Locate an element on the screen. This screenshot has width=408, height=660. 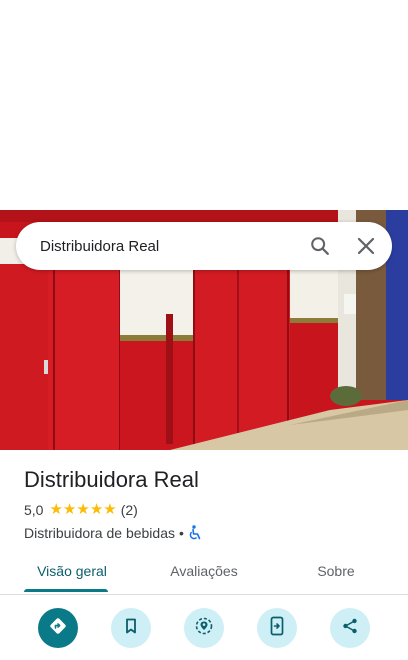
active-tab-indicator is located at coordinates (66, 590).